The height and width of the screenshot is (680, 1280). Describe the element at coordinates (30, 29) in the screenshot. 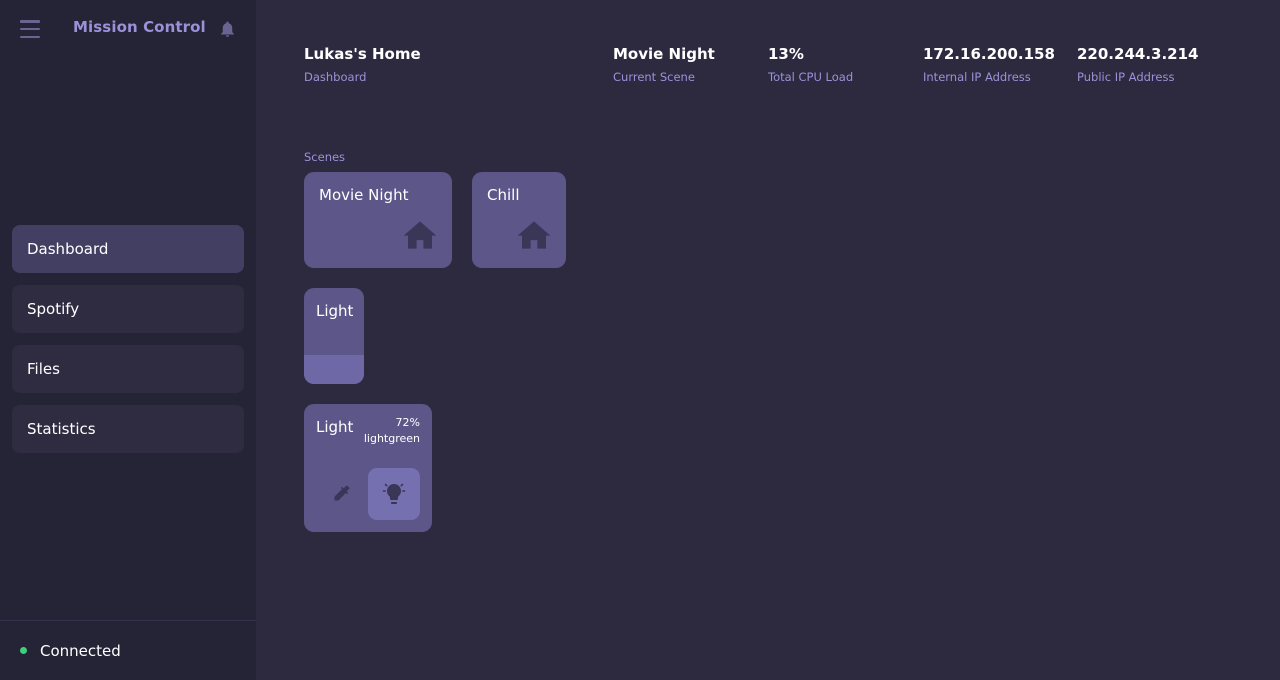

I see `menu-icon` at that location.